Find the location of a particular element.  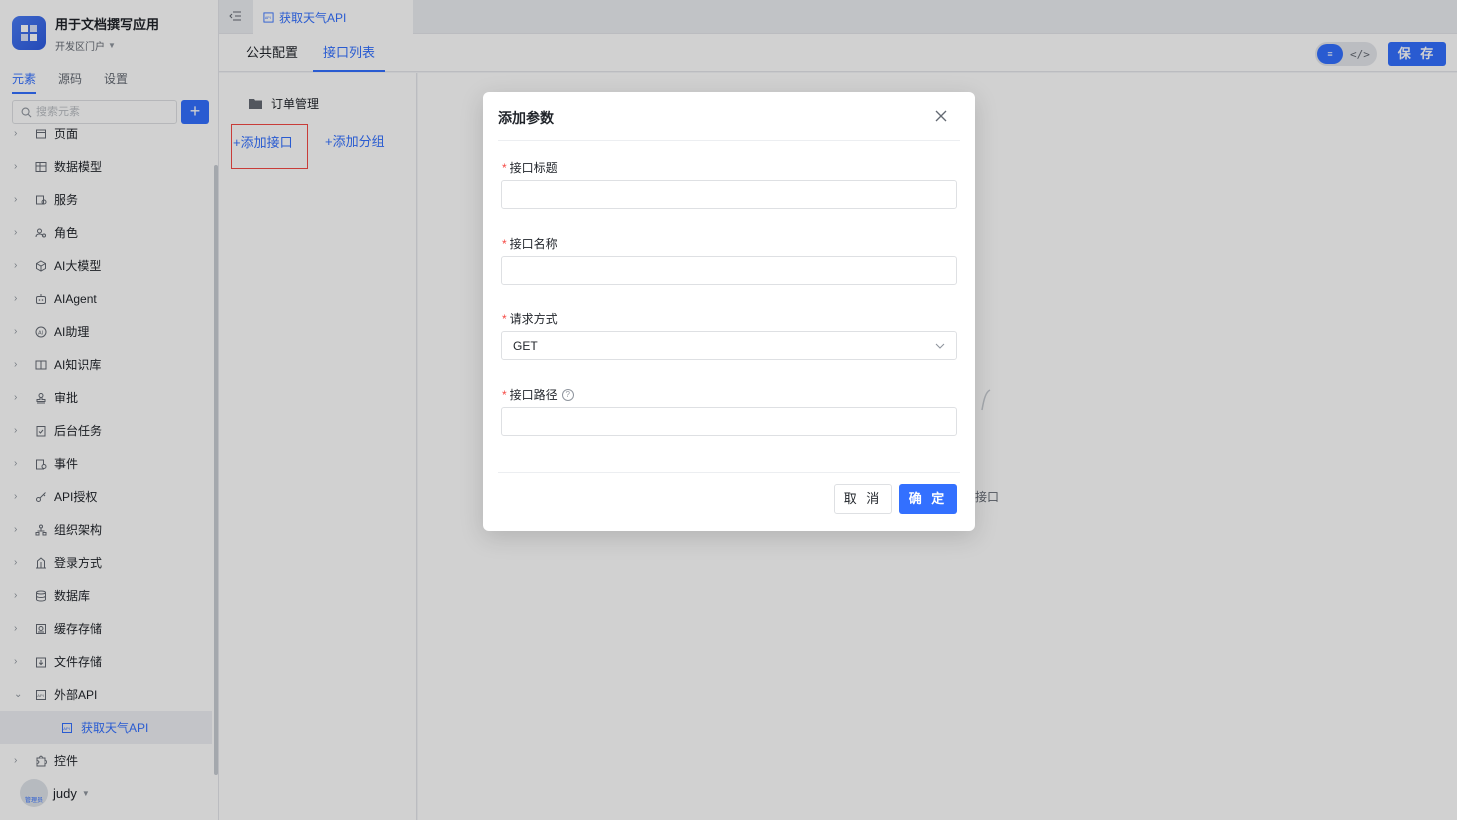

dialog-title: 添加参数 is located at coordinates (526, 118).